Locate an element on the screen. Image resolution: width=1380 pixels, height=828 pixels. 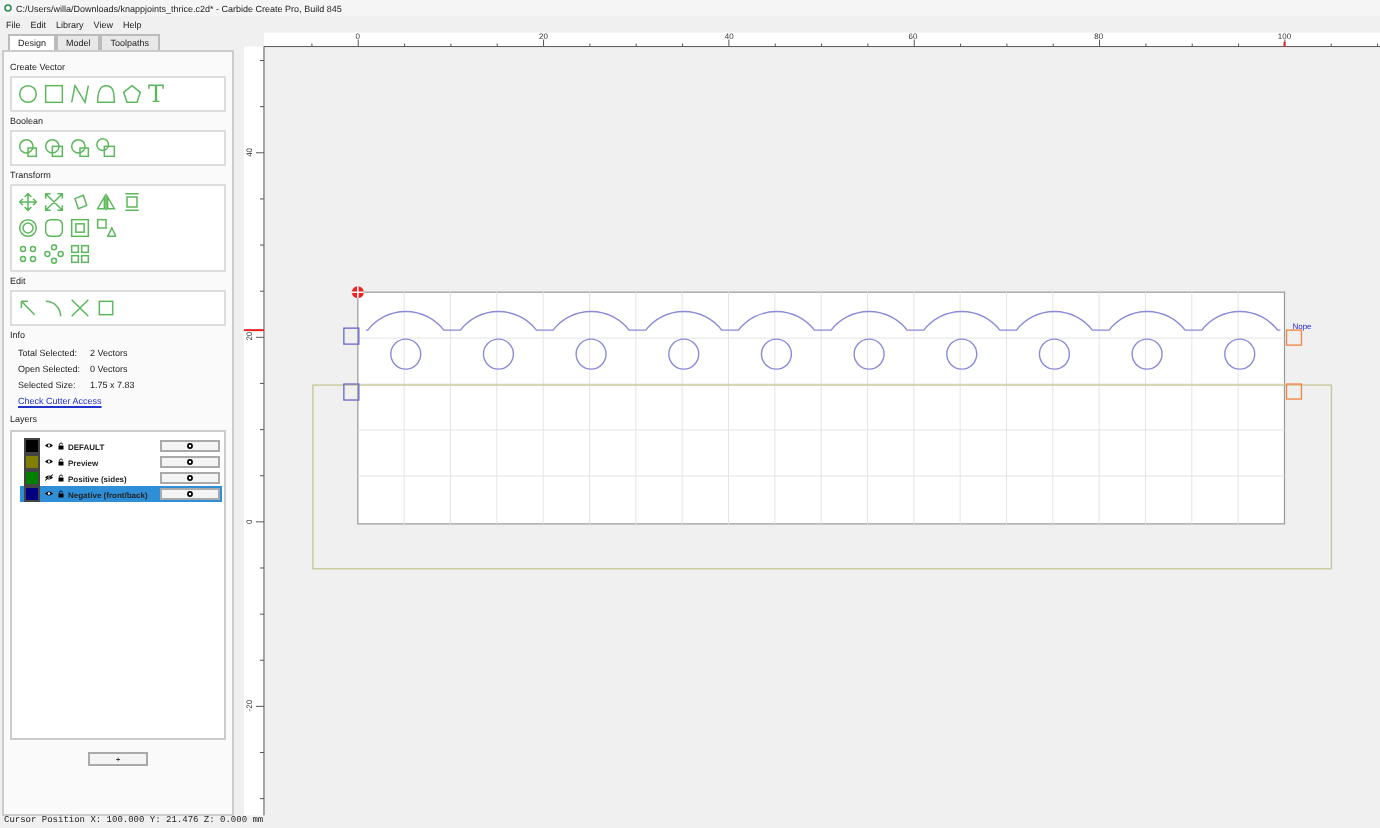
inset-square-icon is located at coordinates (80, 228).